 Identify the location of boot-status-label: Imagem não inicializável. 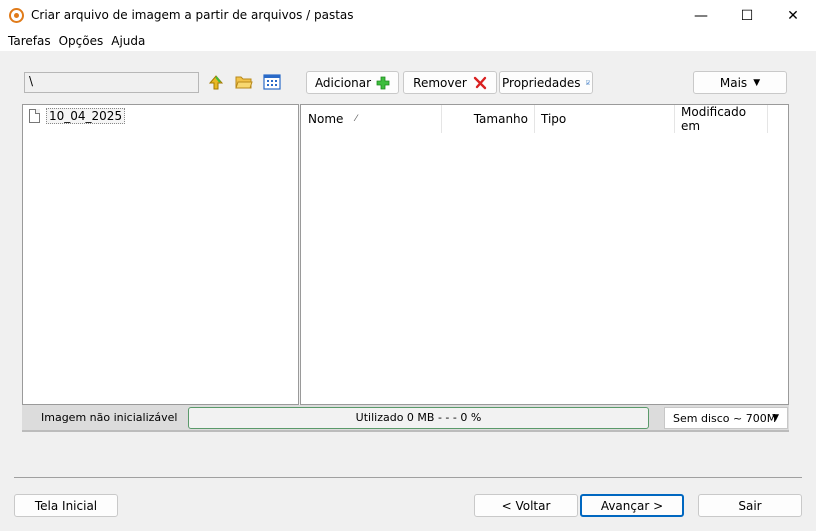
(109, 417).